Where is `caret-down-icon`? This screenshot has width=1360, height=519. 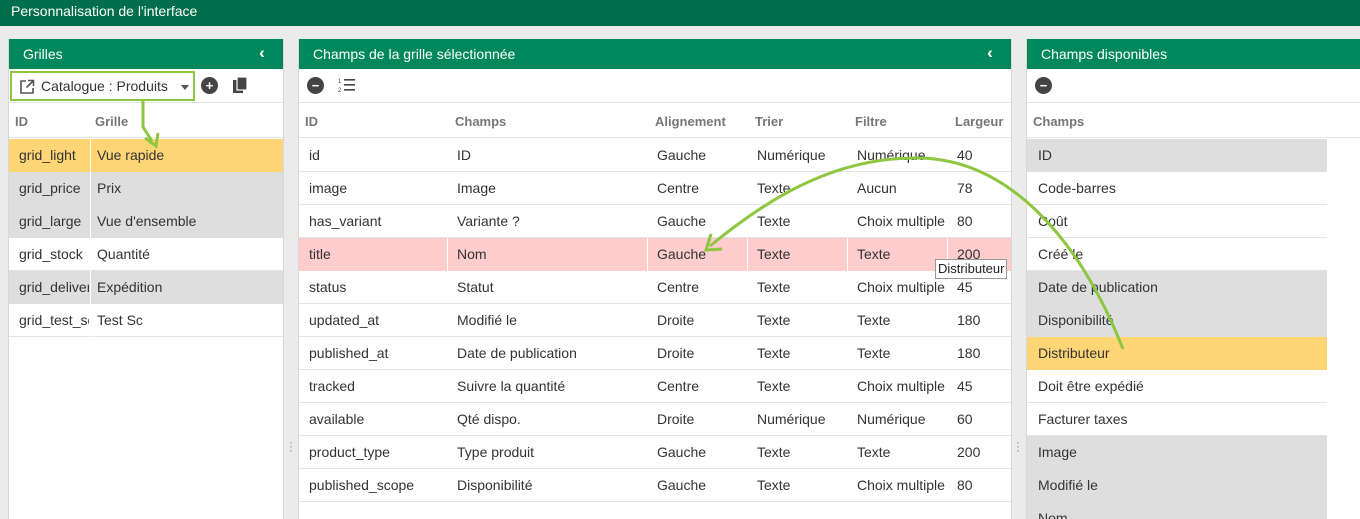
caret-down-icon is located at coordinates (185, 87).